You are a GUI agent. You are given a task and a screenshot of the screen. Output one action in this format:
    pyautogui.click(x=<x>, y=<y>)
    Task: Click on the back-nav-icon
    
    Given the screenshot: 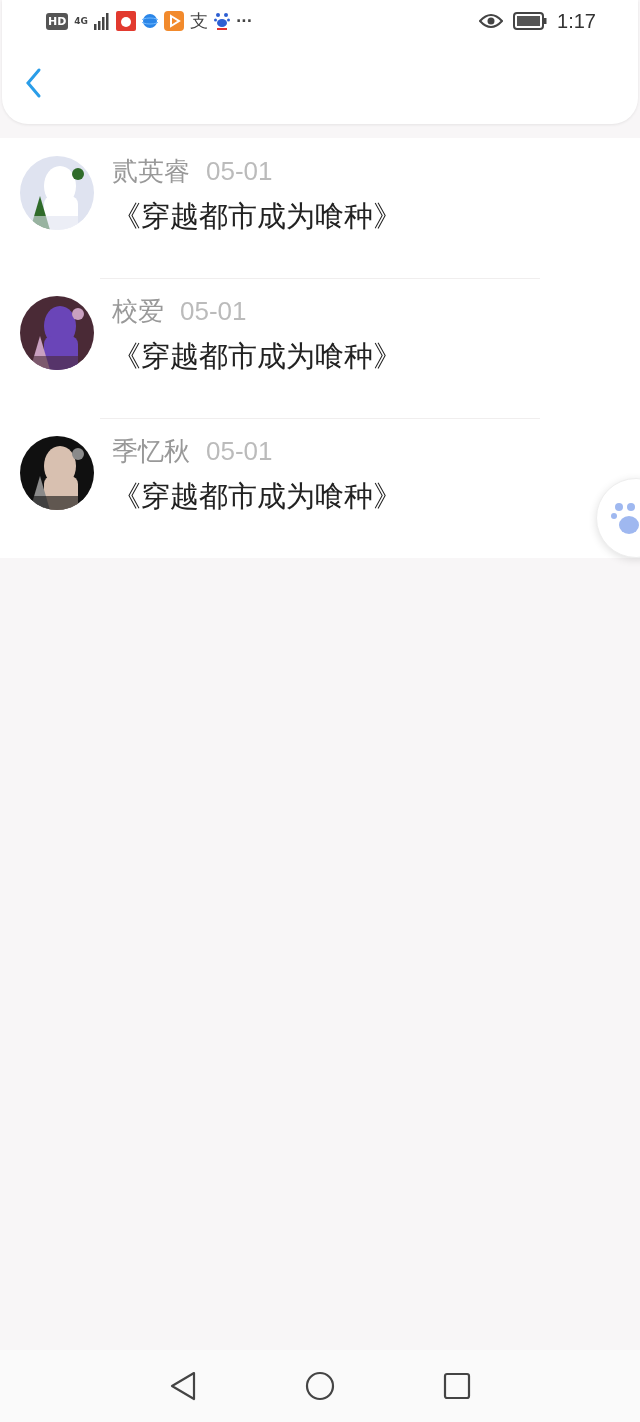 What is the action you would take?
    pyautogui.click(x=183, y=1386)
    